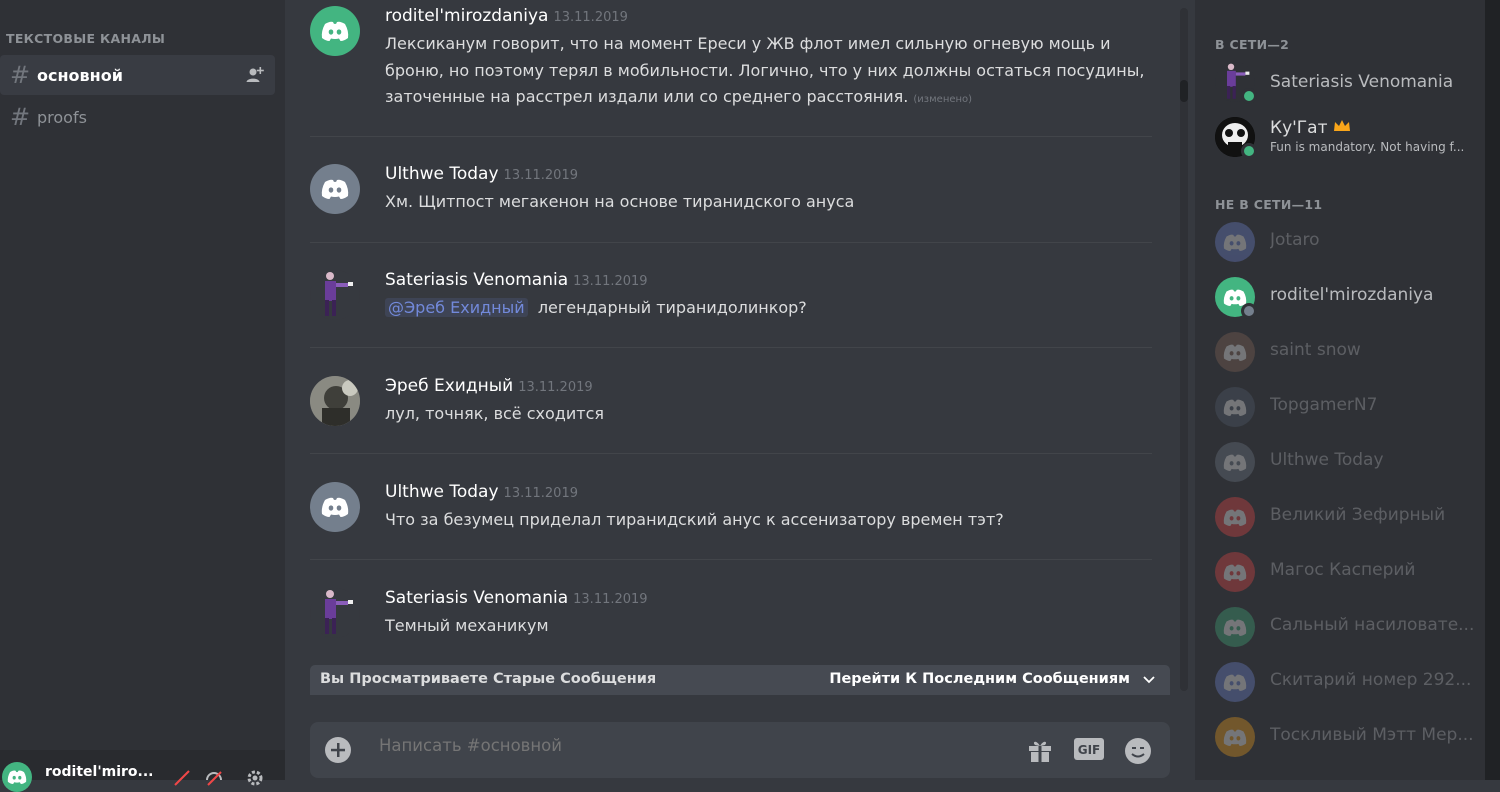 The image size is (1500, 792). I want to click on message-composer: GIF, so click(740, 750).